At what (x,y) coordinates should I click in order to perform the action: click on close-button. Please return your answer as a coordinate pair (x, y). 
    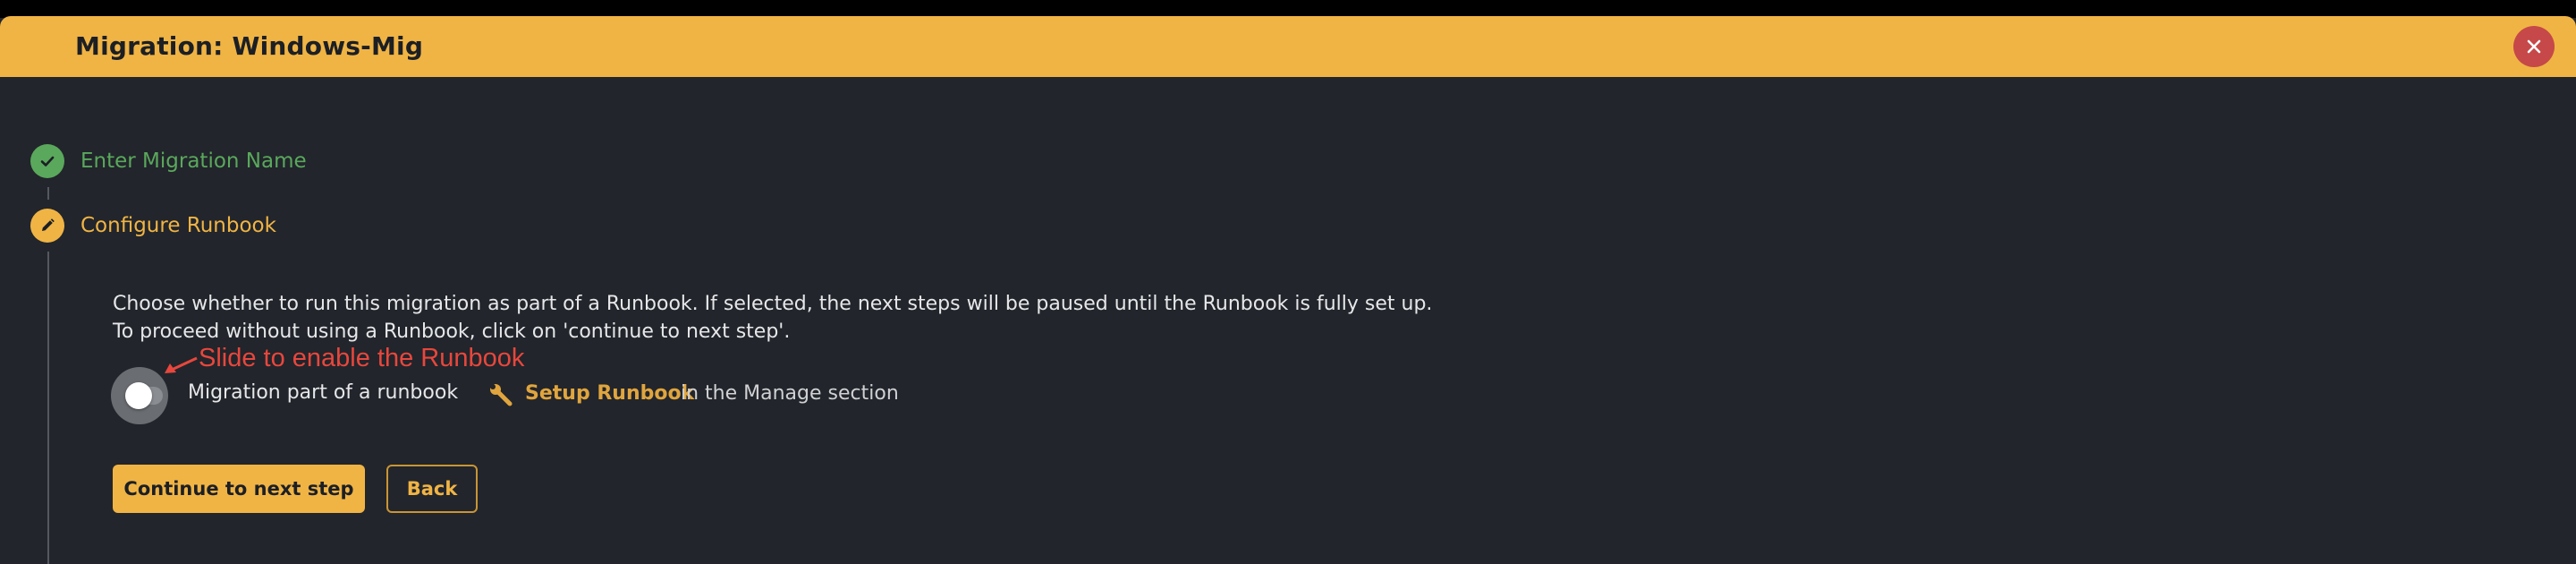
    Looking at the image, I should click on (2534, 46).